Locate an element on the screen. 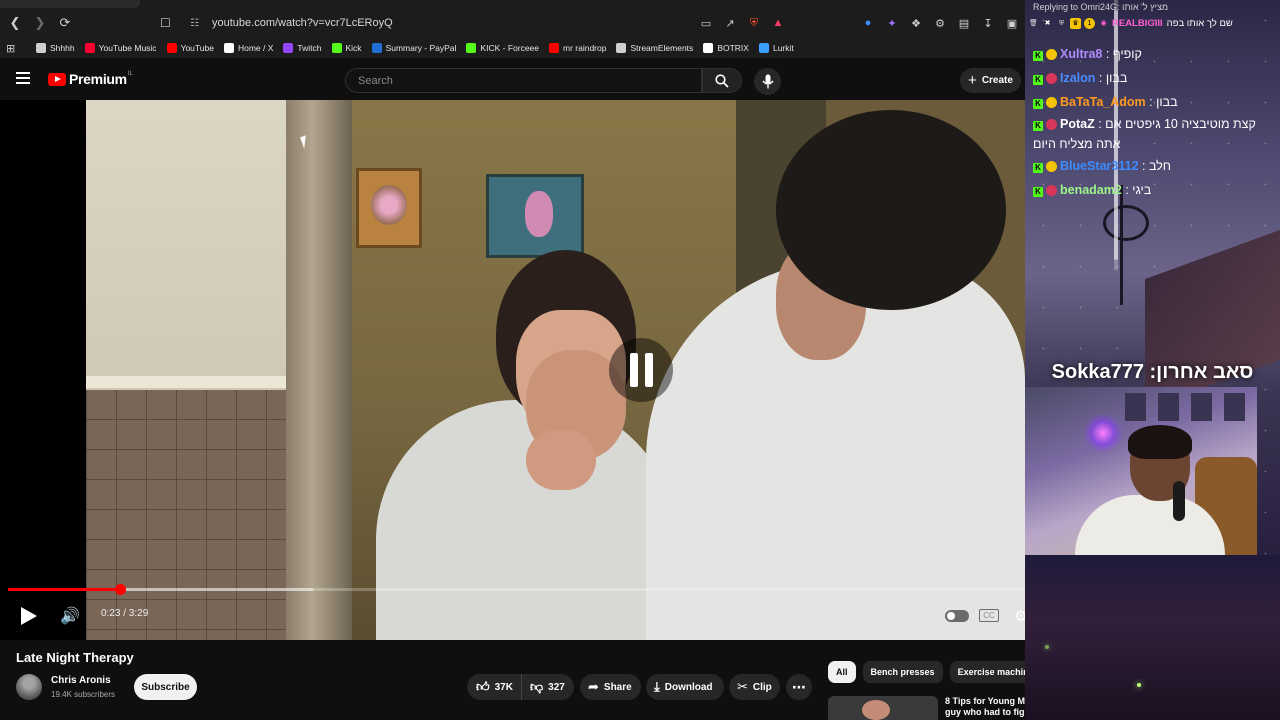  bookmark-icon: ☐ is located at coordinates (168, 23).